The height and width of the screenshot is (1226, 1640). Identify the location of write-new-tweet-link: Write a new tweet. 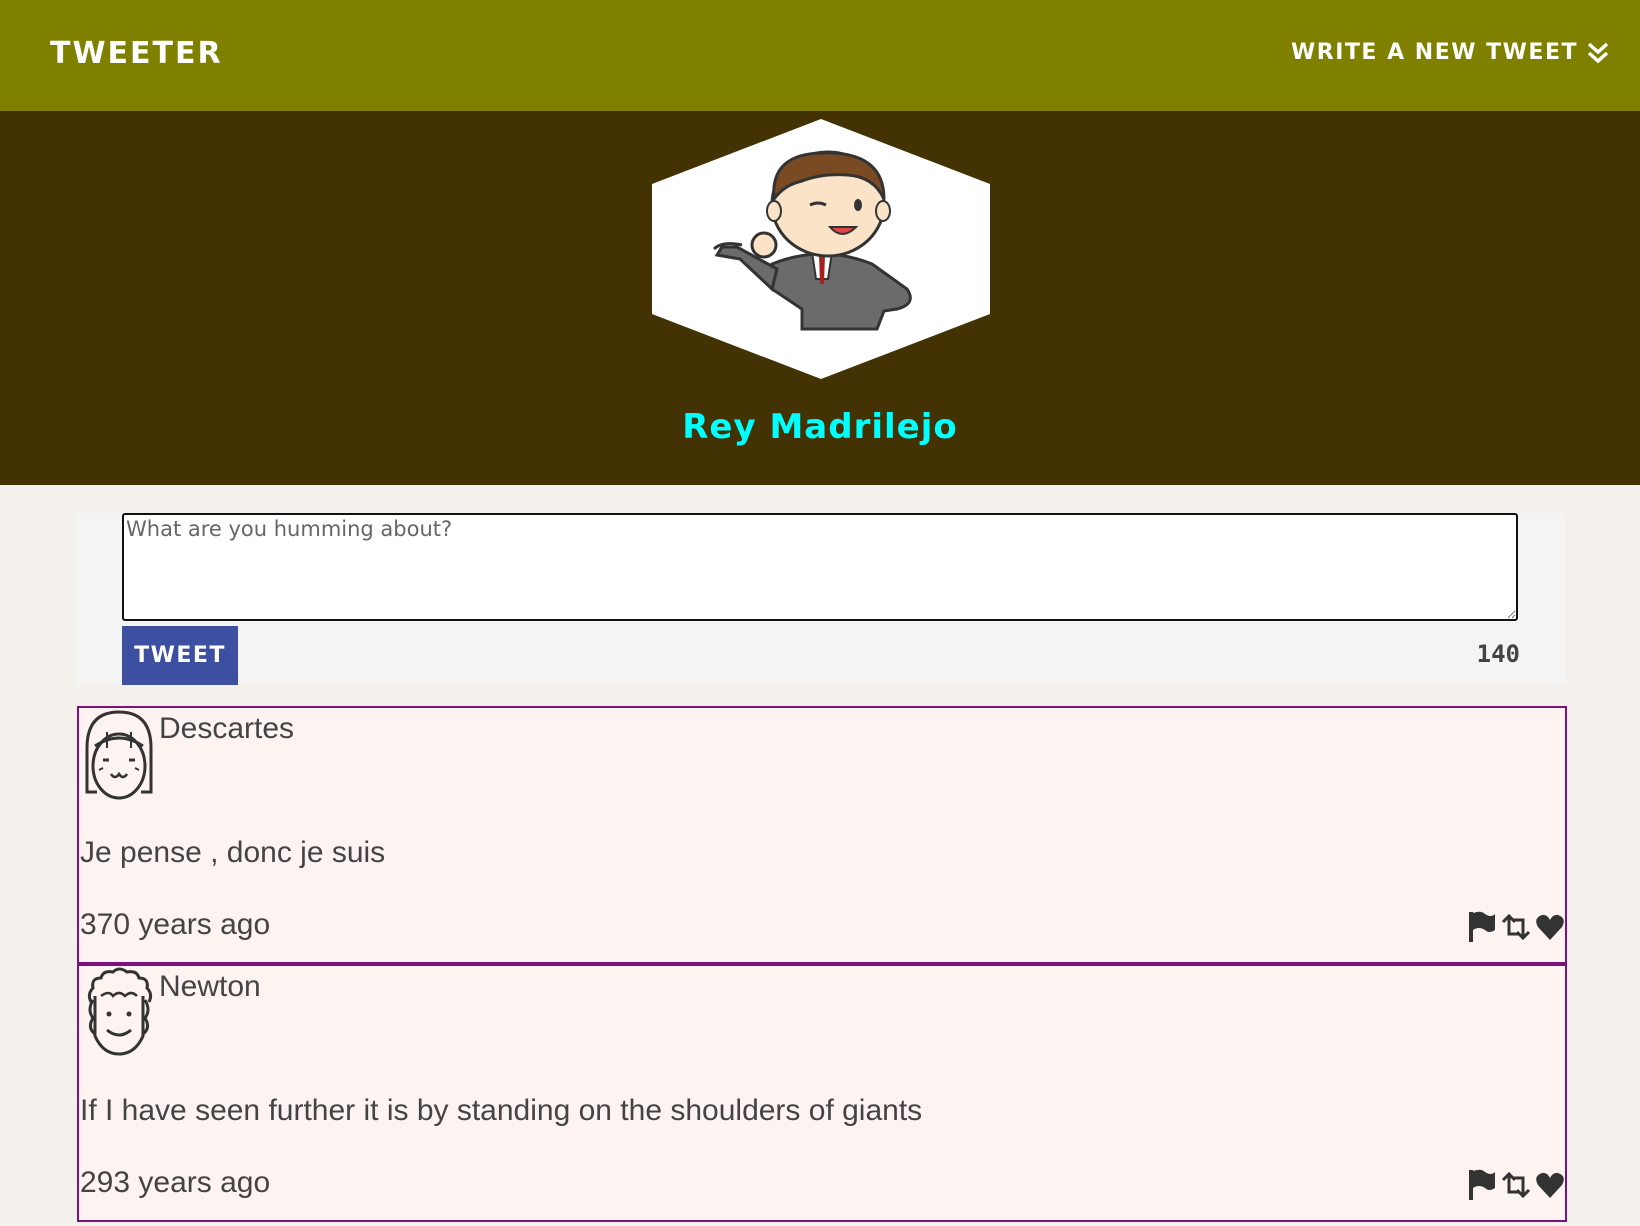
(1450, 52).